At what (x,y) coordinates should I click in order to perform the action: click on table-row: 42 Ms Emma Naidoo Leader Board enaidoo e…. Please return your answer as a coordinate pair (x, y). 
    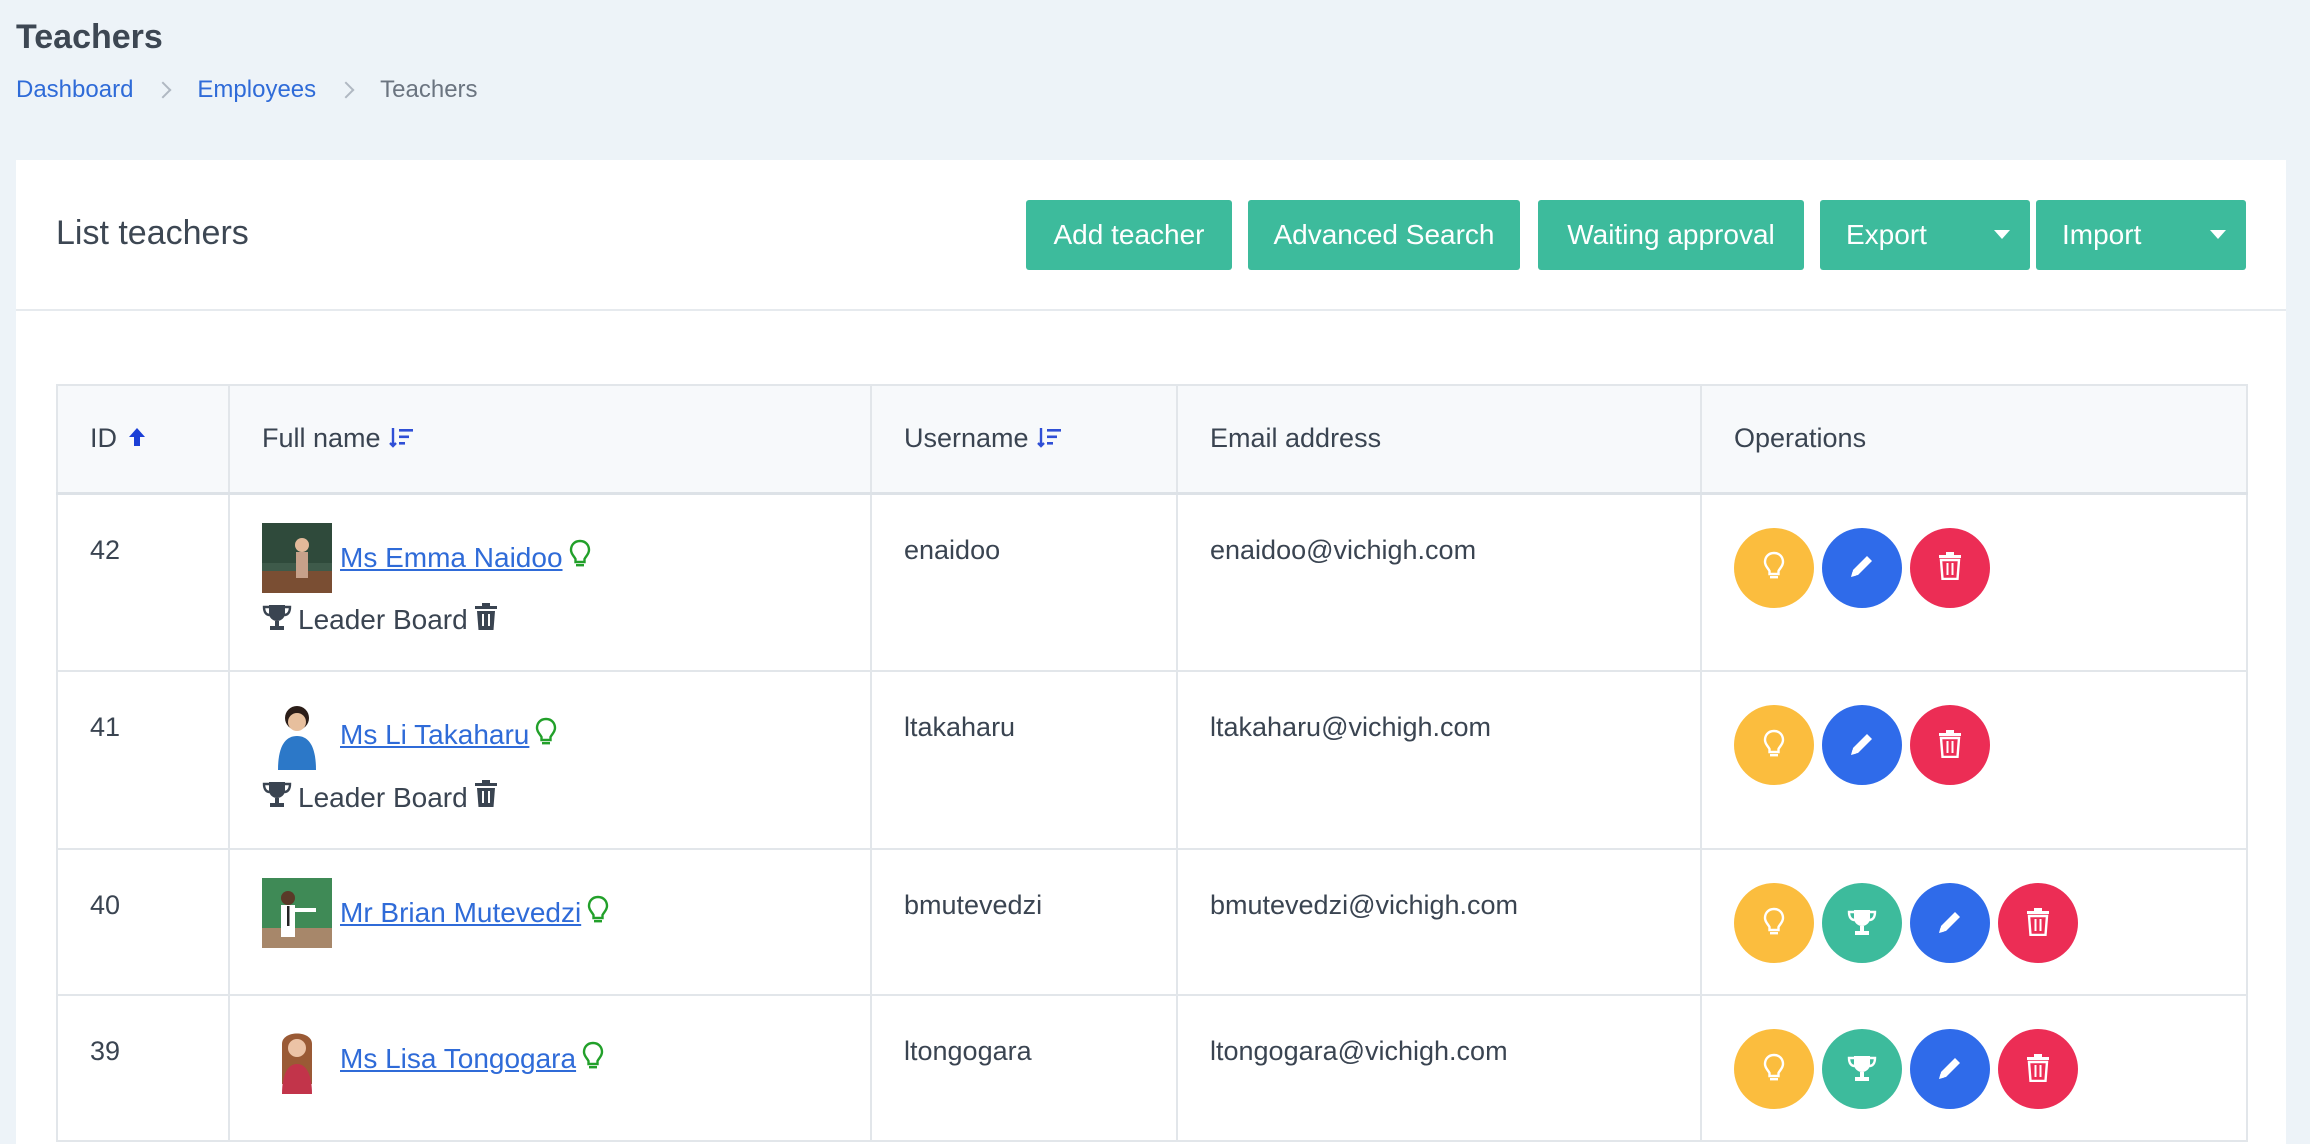
    Looking at the image, I should click on (1152, 582).